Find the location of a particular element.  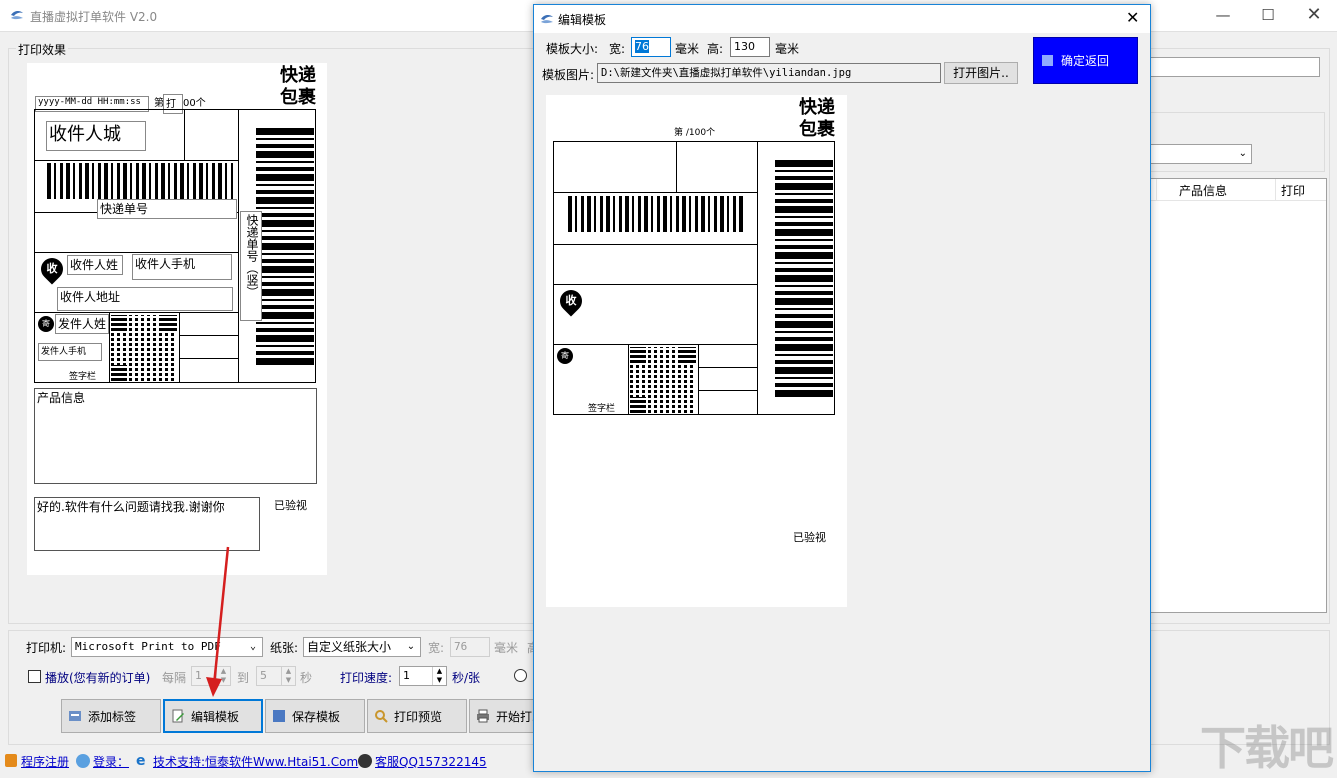

right-dropdown: ⌄ is located at coordinates (1201, 154).